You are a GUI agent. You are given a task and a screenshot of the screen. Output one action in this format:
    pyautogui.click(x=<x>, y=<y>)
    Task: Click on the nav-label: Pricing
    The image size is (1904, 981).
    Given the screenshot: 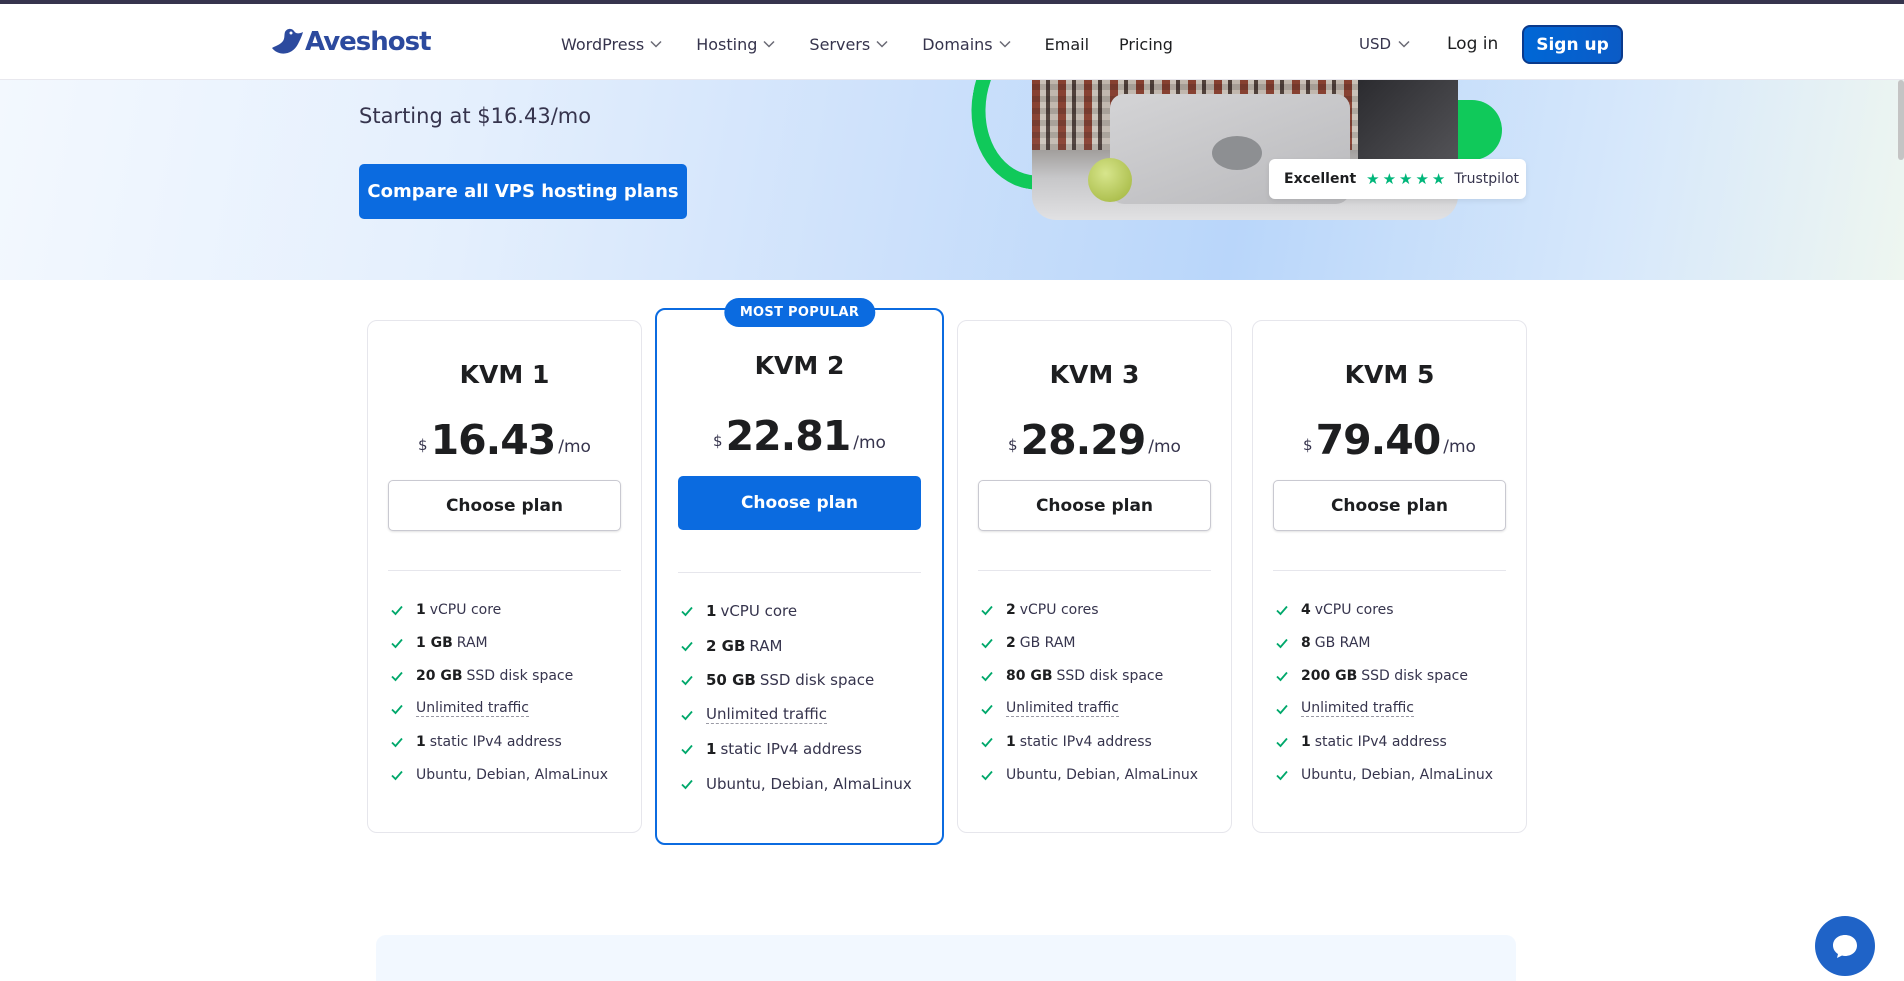 What is the action you would take?
    pyautogui.click(x=1146, y=44)
    